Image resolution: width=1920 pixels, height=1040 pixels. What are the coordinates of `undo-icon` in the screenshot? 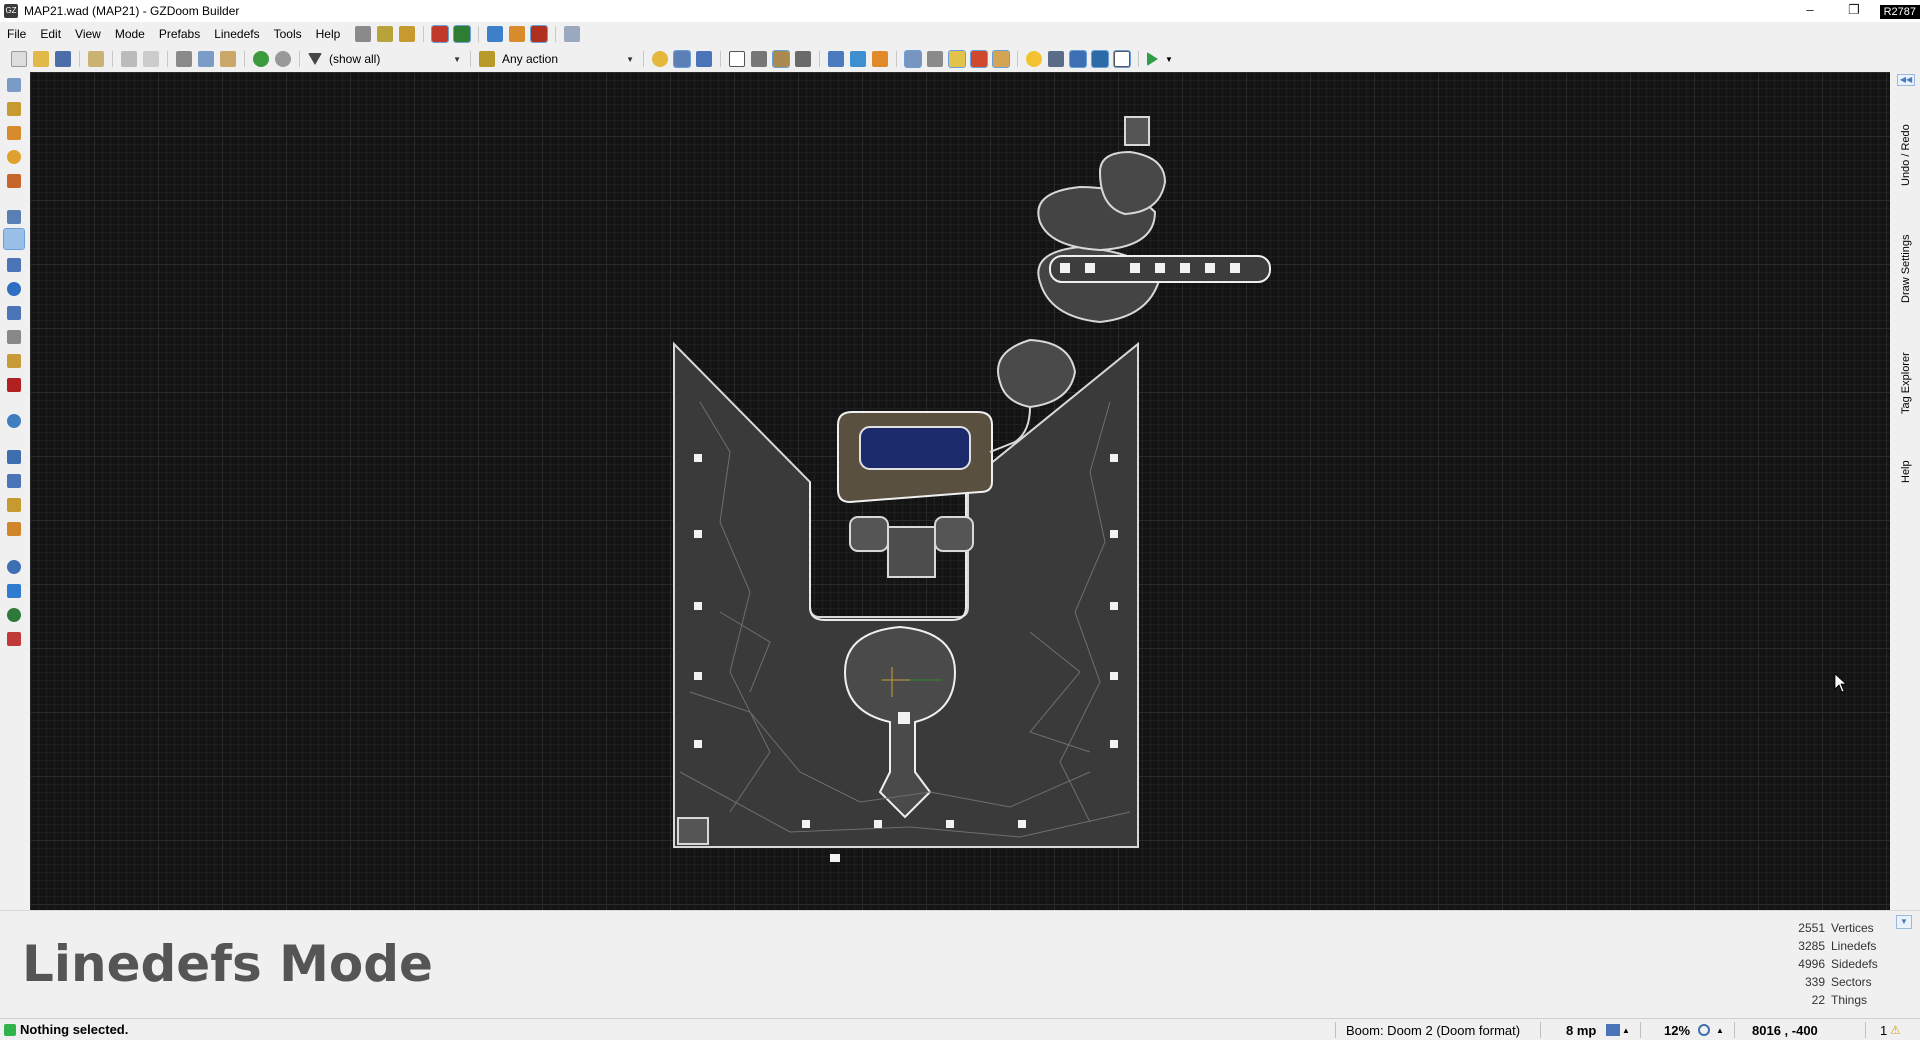 It's located at (129, 59).